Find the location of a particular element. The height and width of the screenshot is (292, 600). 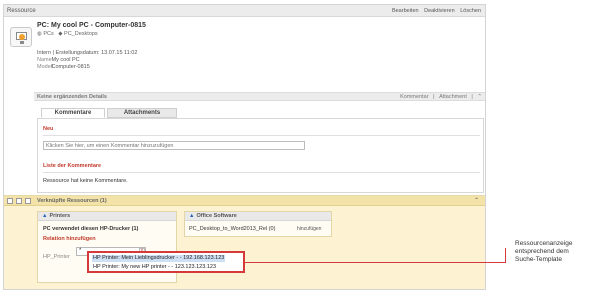

tab-kommentare: Kommentare is located at coordinates (73, 113).